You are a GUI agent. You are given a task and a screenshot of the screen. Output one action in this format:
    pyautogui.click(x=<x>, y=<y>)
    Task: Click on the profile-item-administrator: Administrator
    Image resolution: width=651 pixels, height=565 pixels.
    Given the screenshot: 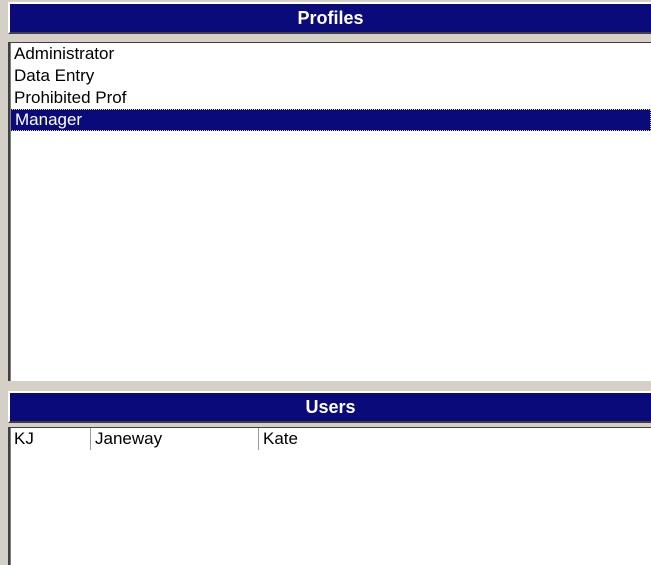 What is the action you would take?
    pyautogui.click(x=330, y=54)
    